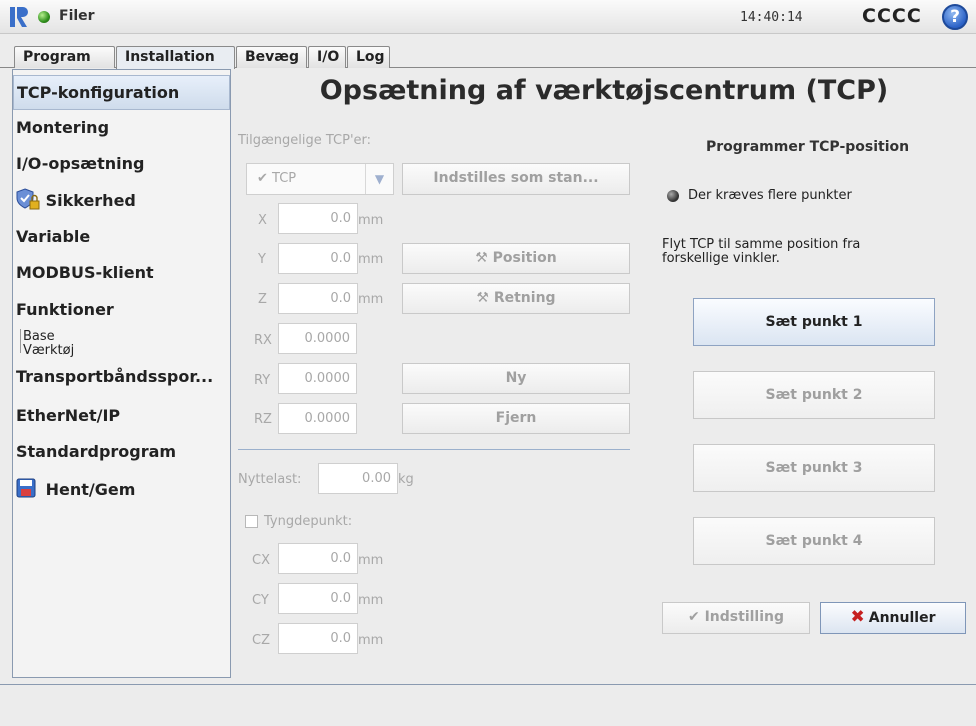 The width and height of the screenshot is (976, 726). What do you see at coordinates (516, 378) in the screenshot?
I see `new-tcp-button: Ny` at bounding box center [516, 378].